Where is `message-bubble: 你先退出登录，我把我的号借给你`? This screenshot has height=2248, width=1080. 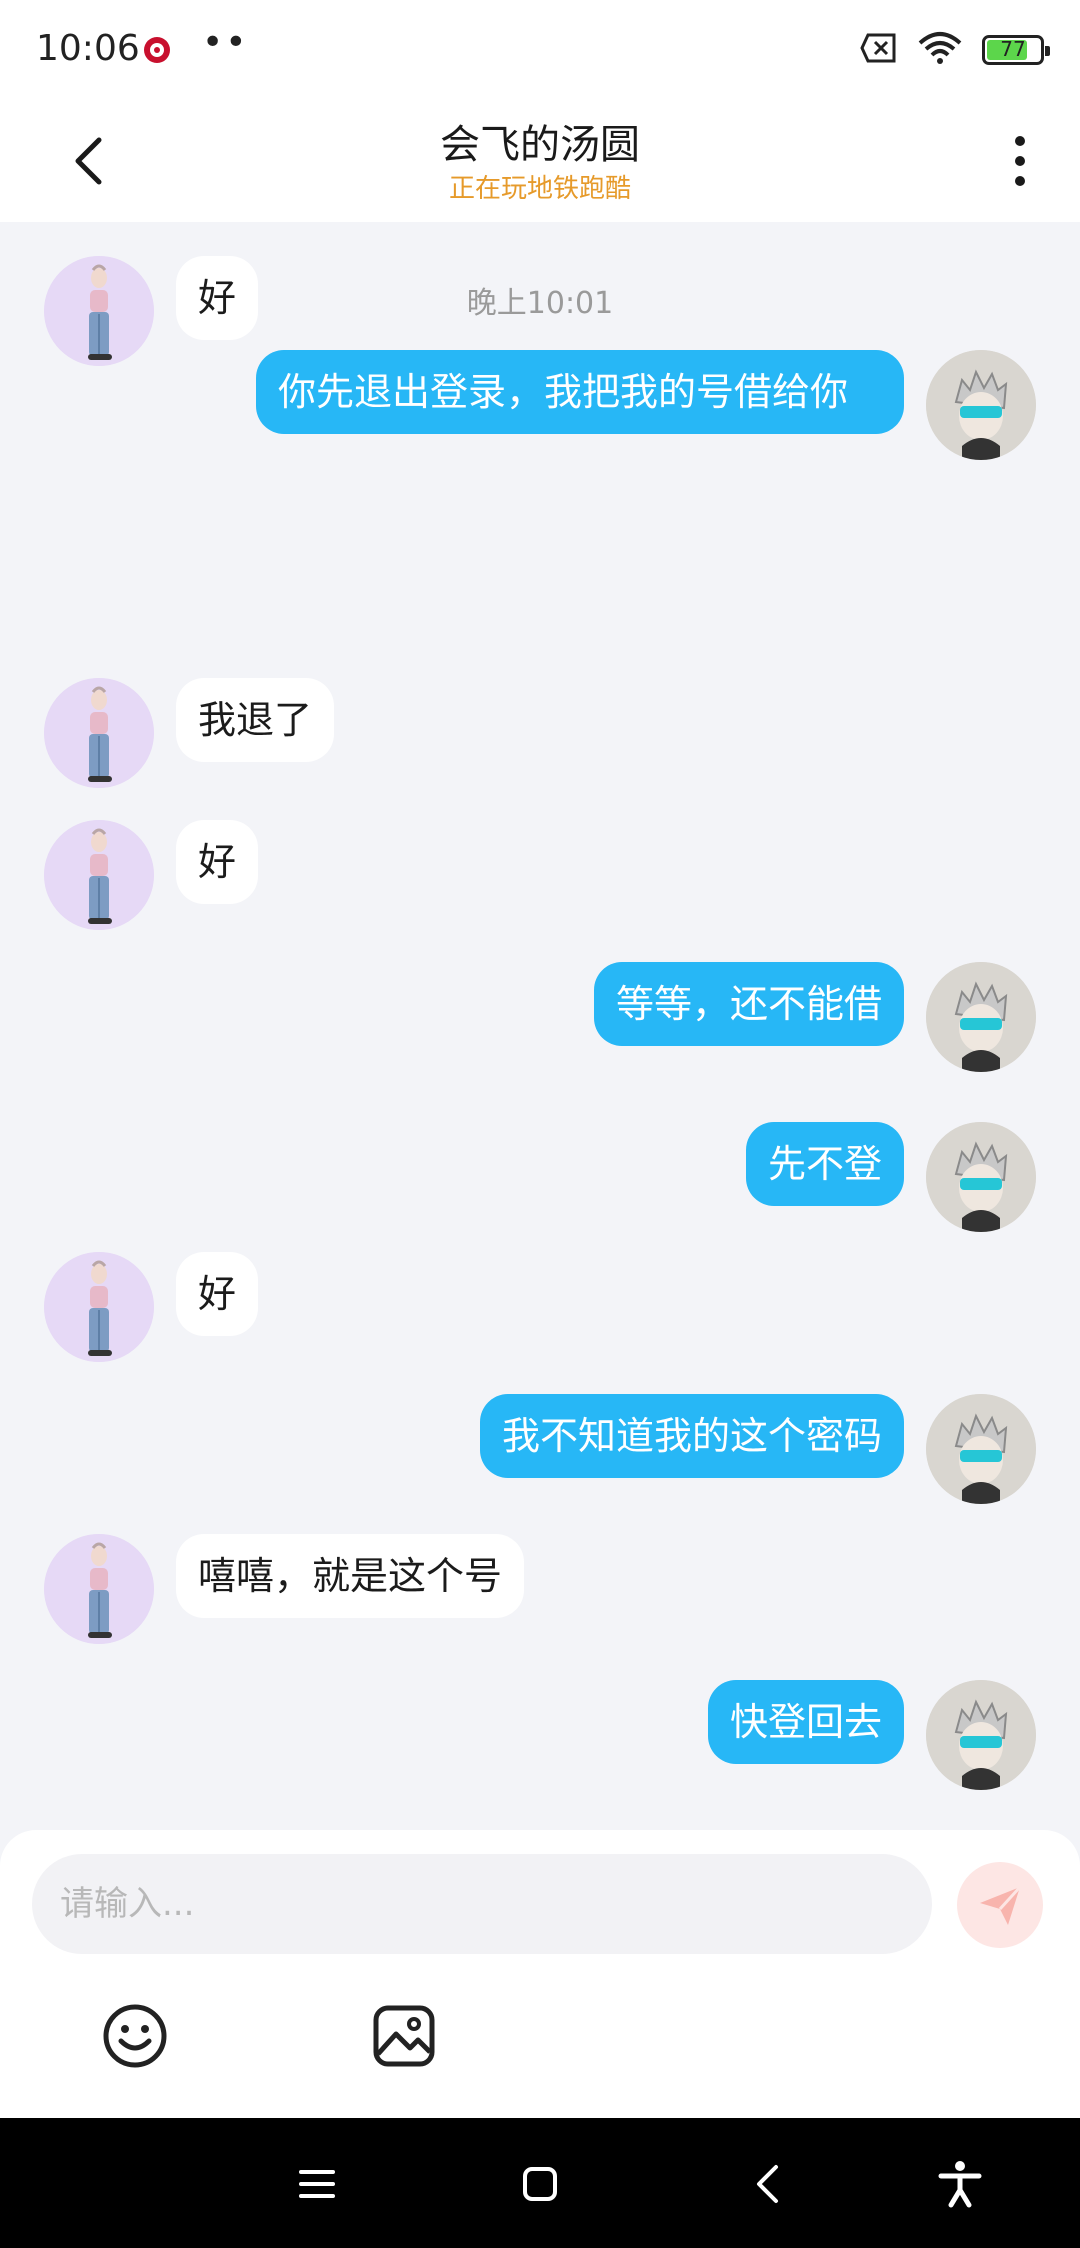 message-bubble: 你先退出登录，我把我的号借给你 is located at coordinates (580, 392).